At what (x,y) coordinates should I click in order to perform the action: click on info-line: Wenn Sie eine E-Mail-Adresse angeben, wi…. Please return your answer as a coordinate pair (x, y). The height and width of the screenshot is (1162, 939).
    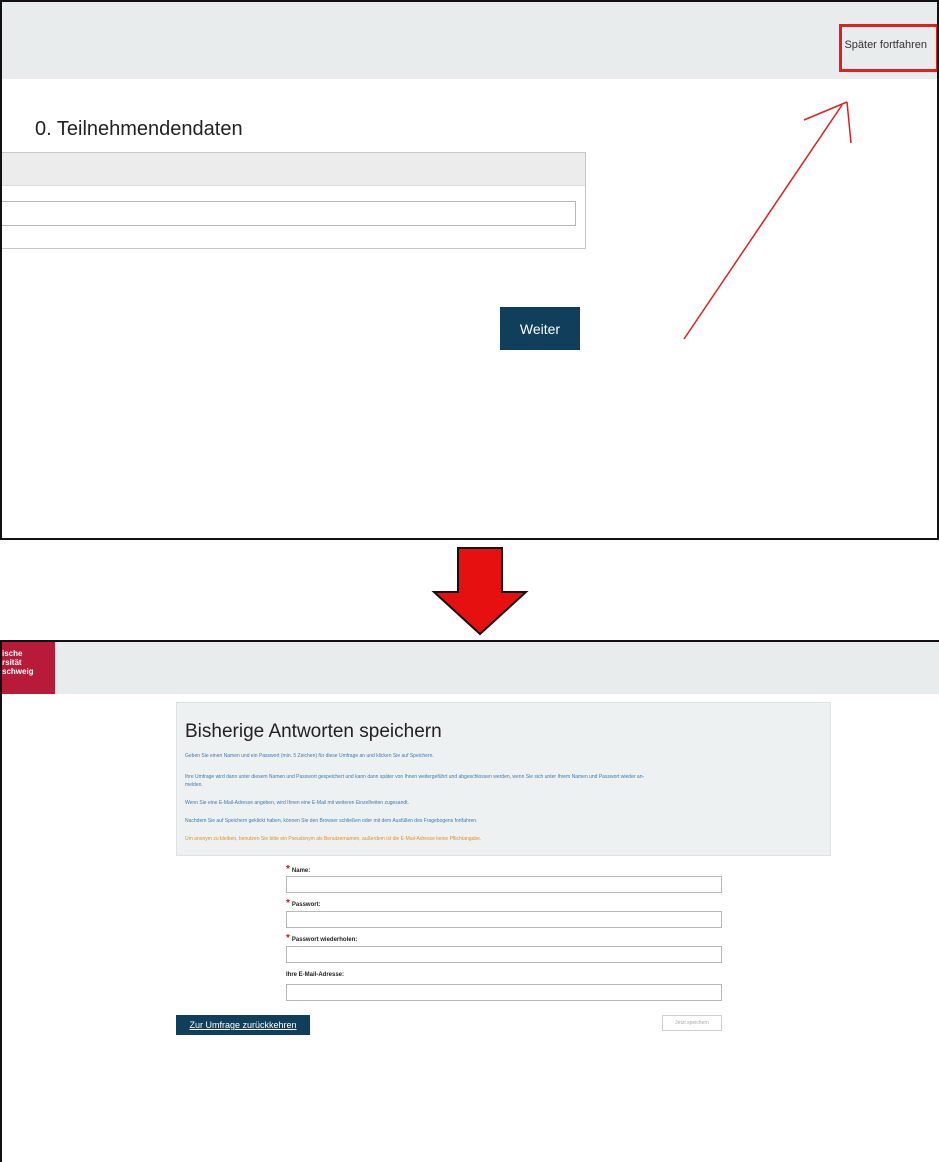
    Looking at the image, I should click on (297, 803).